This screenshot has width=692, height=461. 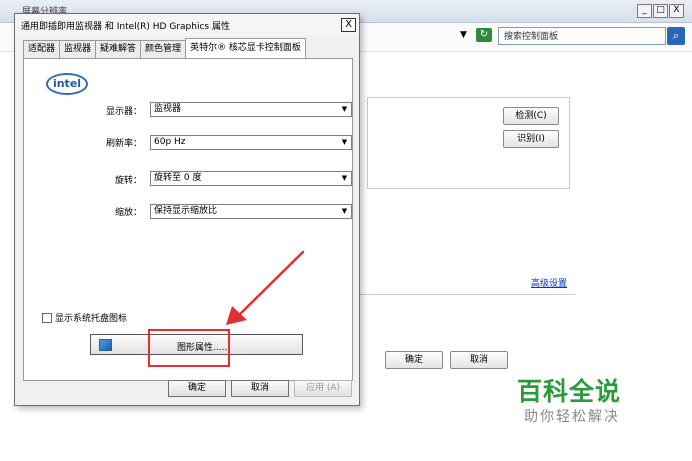 I want to click on tray-icon-checkbox-label: 显示系统托盘图标, so click(x=91, y=319).